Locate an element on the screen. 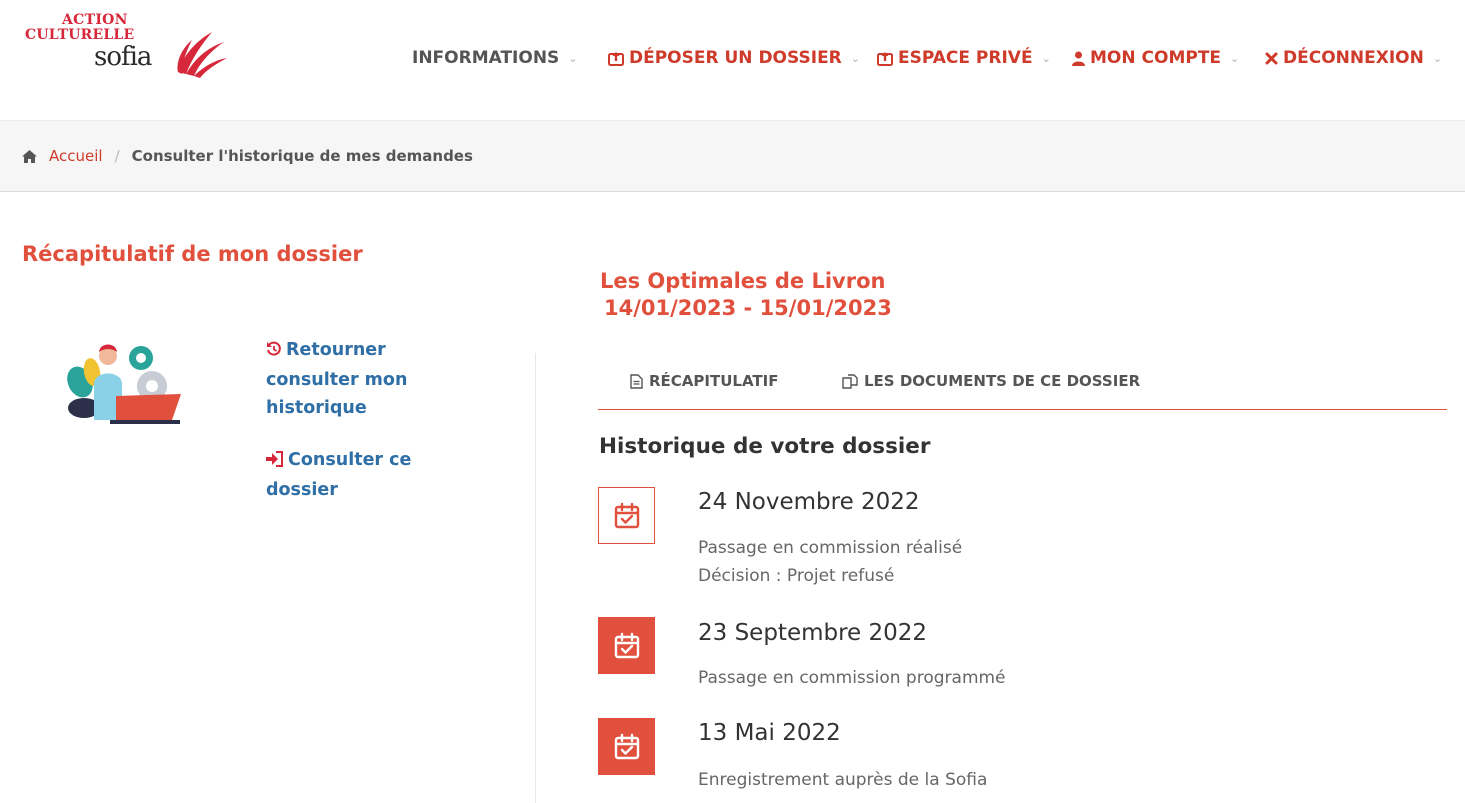 The image size is (1465, 803). nav-informations: INFORMATIONS ⌄ is located at coordinates (495, 58).